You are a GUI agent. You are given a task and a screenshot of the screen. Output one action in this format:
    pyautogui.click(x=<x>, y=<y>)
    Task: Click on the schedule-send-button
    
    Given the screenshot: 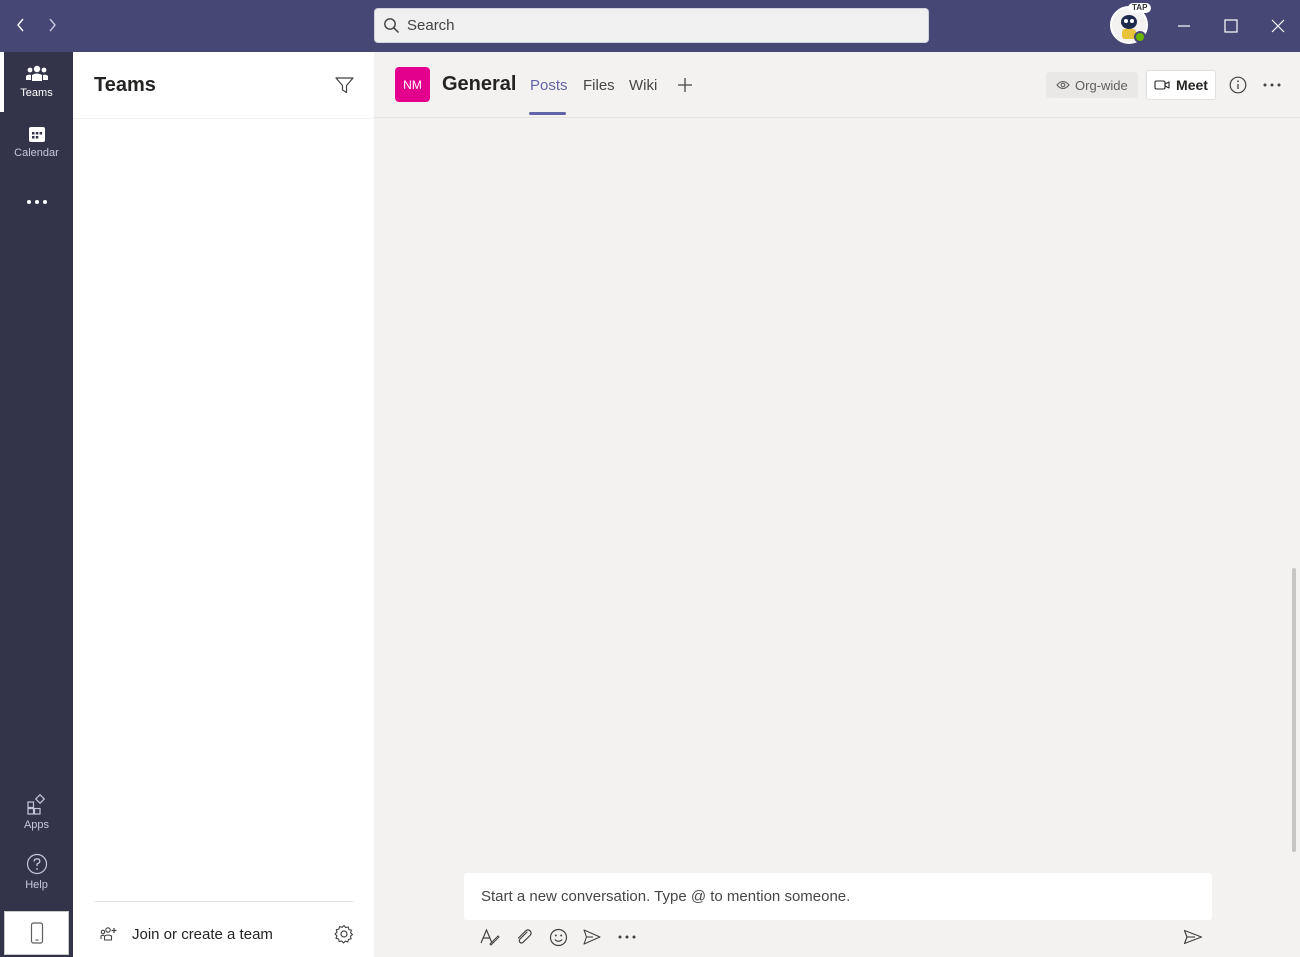 What is the action you would take?
    pyautogui.click(x=592, y=937)
    